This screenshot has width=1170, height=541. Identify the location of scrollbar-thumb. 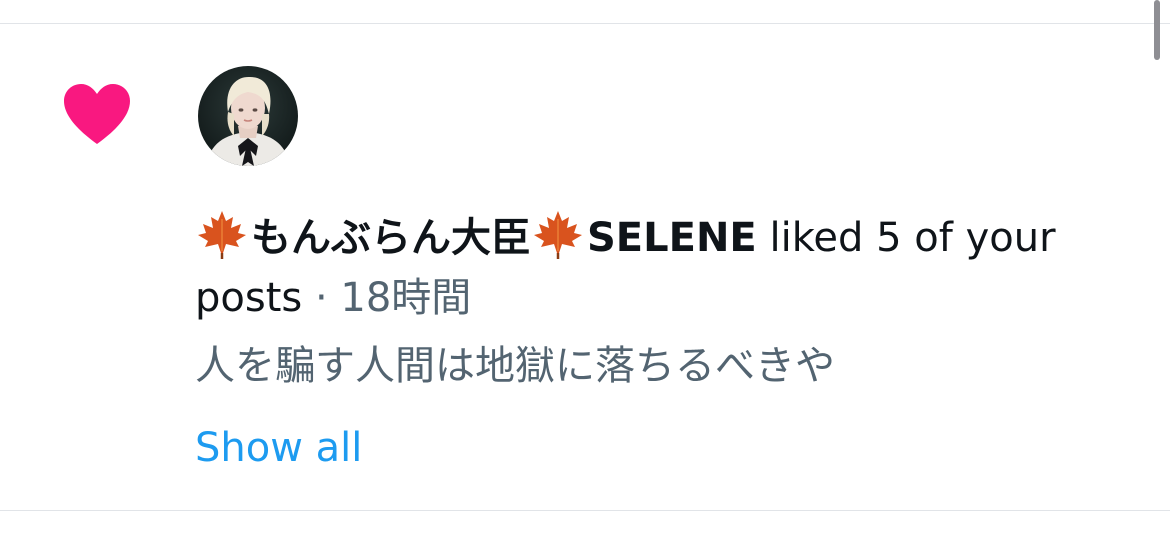
(1157, 30).